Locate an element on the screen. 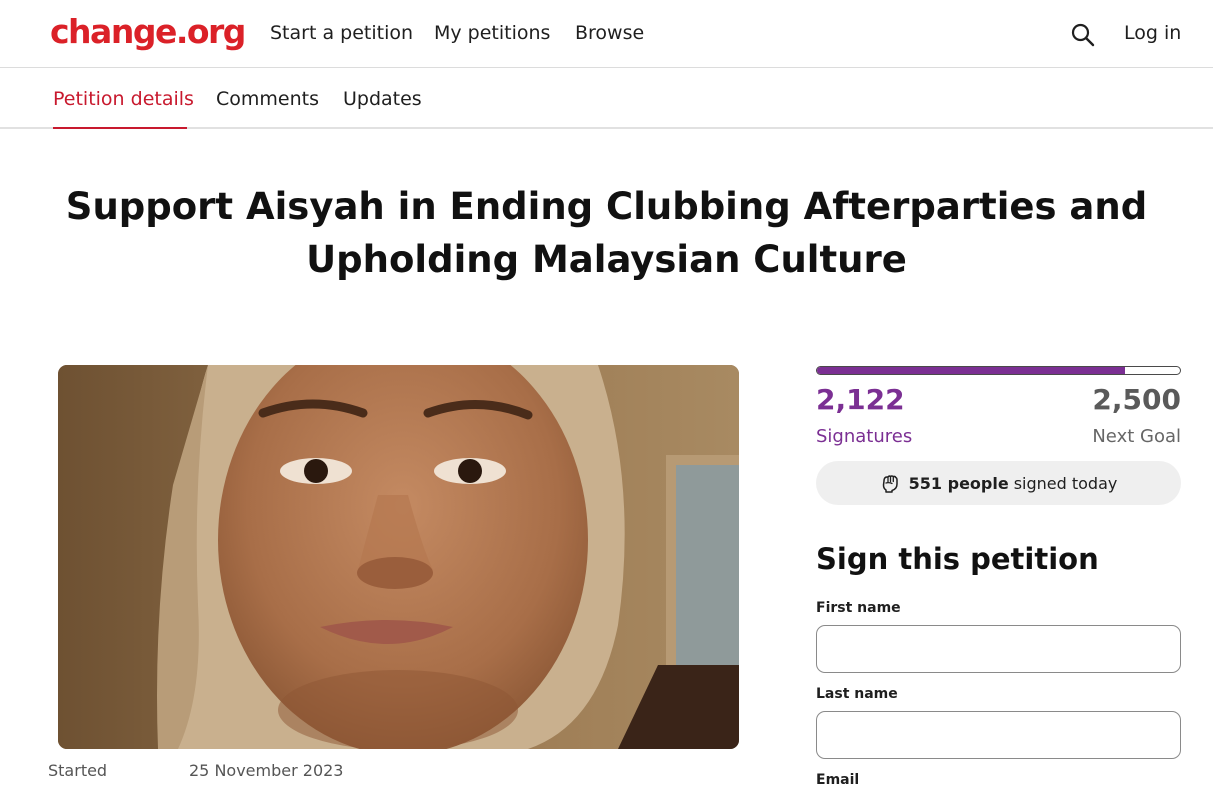 The height and width of the screenshot is (790, 1213). signed-today-text: signed today is located at coordinates (1065, 483).